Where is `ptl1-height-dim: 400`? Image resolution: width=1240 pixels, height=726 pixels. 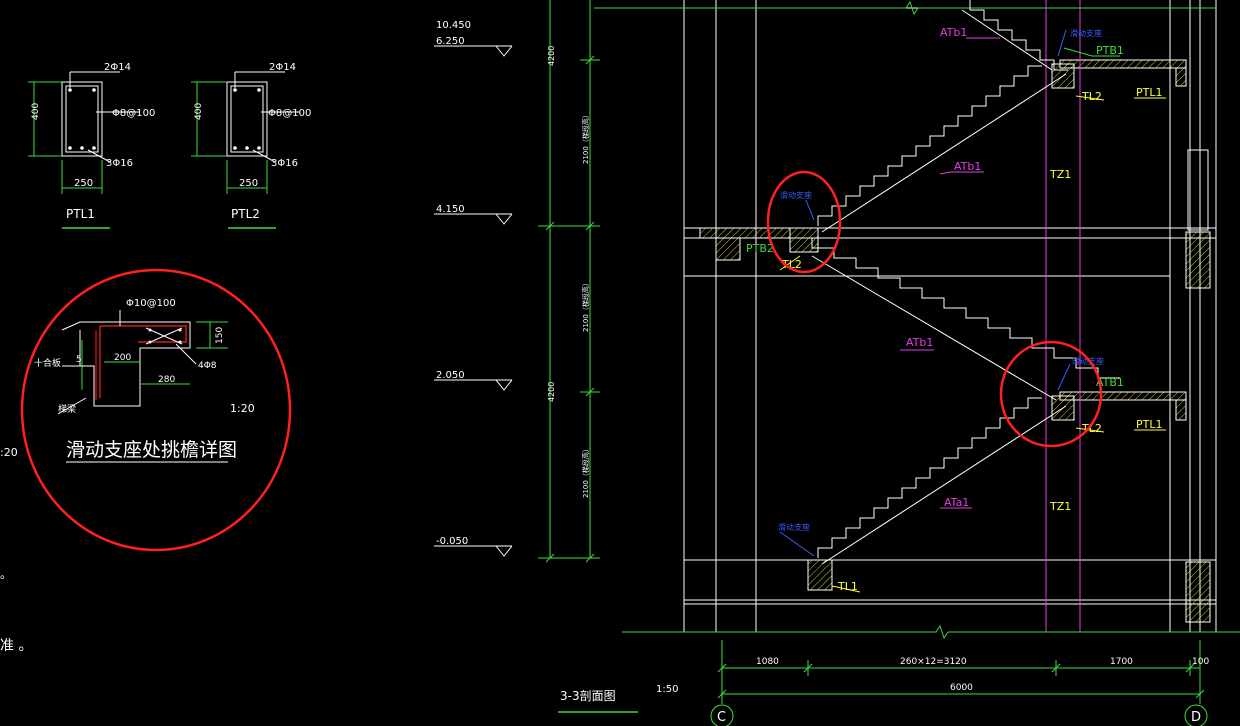 ptl1-height-dim: 400 is located at coordinates (36, 111).